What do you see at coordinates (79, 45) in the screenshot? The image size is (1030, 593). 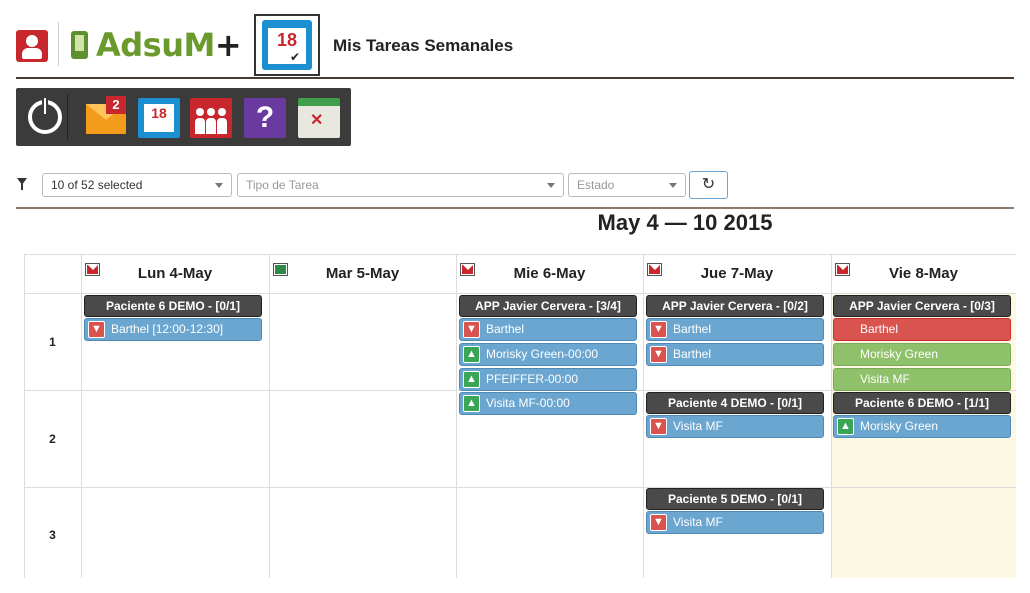 I see `phone-icon` at bounding box center [79, 45].